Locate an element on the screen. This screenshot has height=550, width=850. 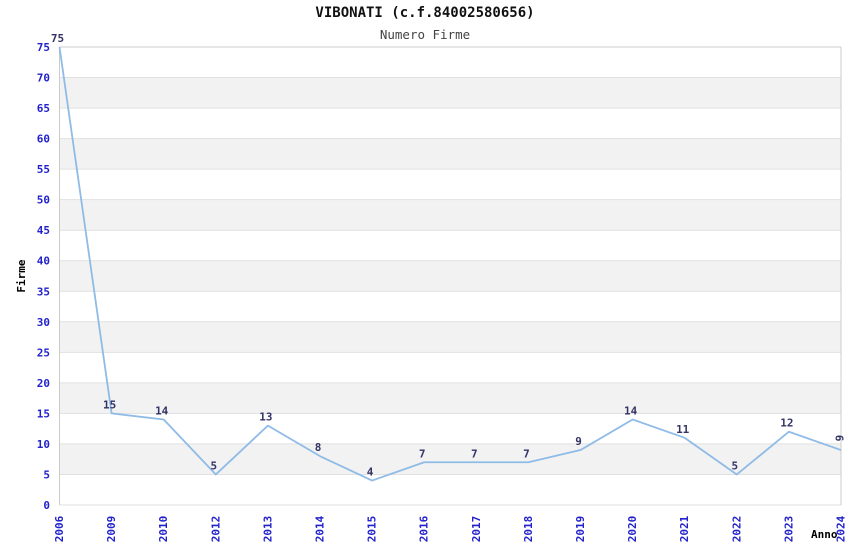
y-tick-label: 20 is located at coordinates (43, 383).